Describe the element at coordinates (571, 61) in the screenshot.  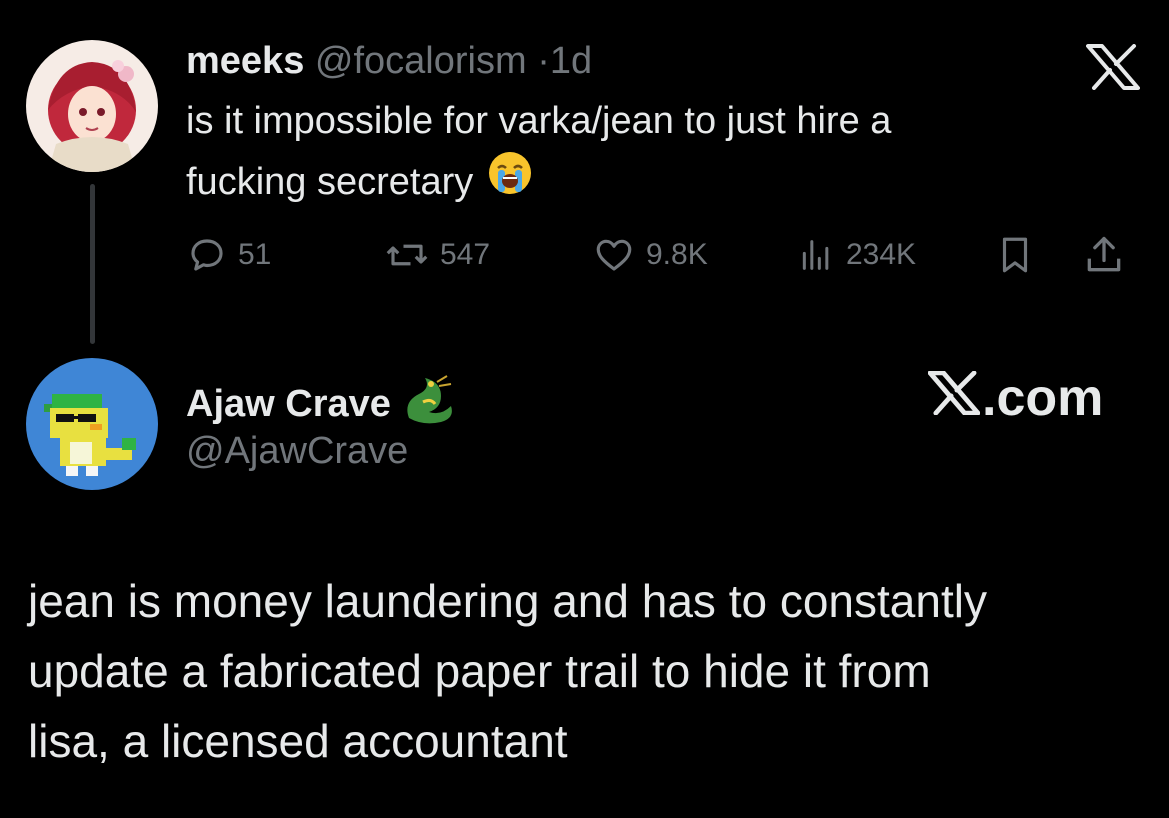
I see `tweet-age: 1d` at that location.